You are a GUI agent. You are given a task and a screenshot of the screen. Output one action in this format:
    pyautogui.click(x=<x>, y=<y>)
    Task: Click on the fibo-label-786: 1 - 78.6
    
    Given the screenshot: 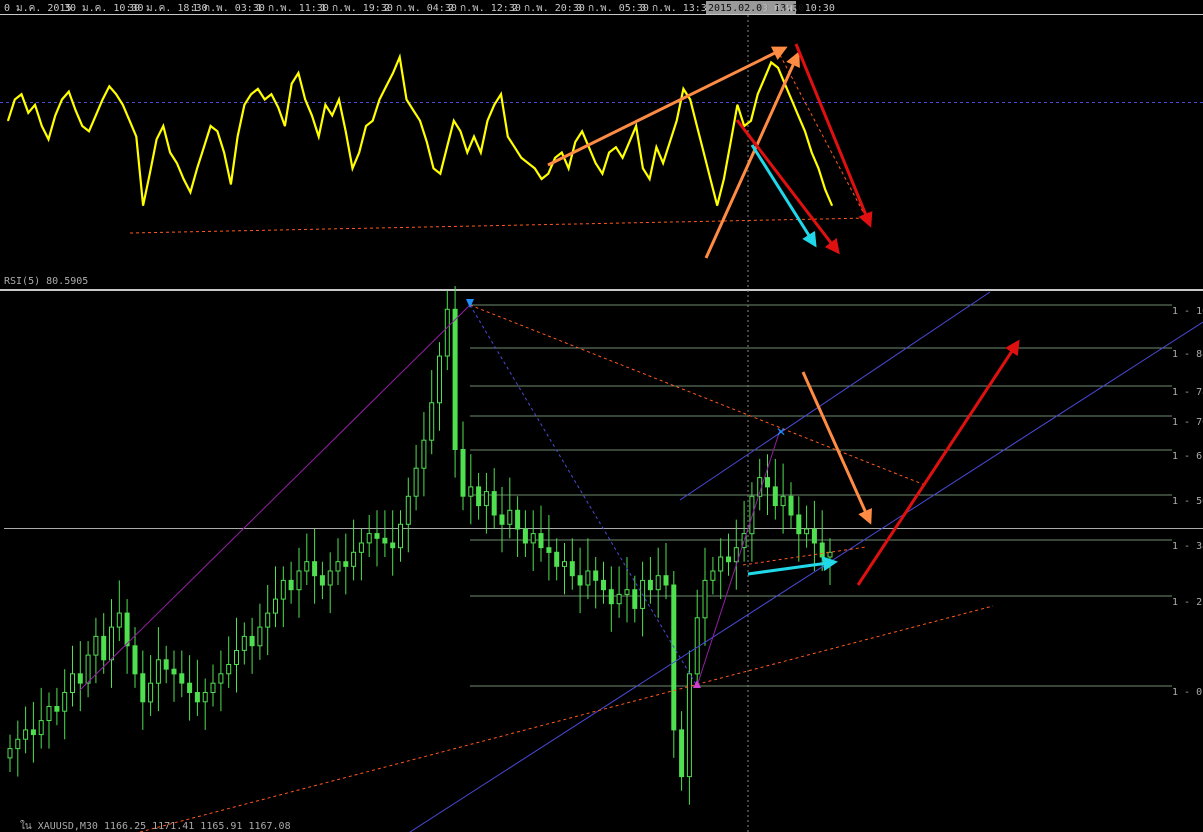 What is the action you would take?
    pyautogui.click(x=1187, y=392)
    